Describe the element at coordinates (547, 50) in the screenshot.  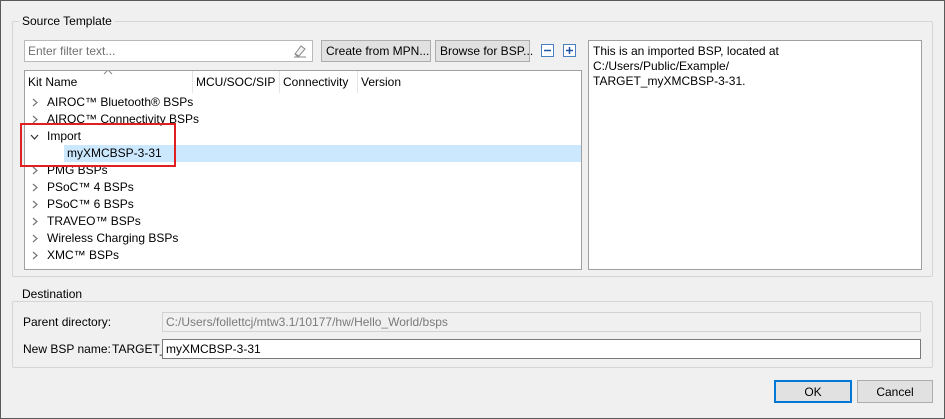
I see `collapse-all-icon` at that location.